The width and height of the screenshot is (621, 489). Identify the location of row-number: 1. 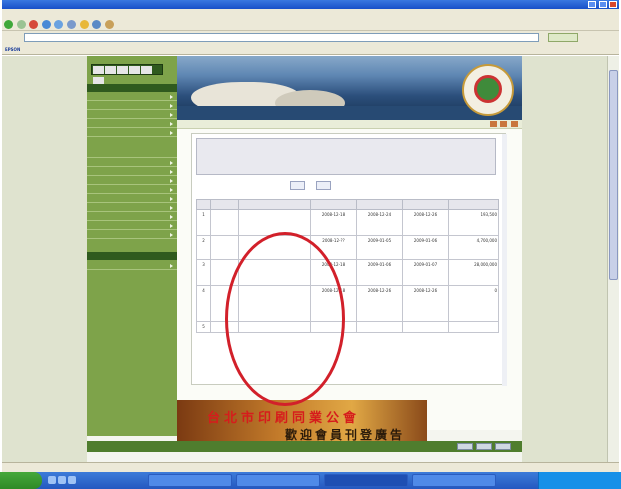
(203, 222).